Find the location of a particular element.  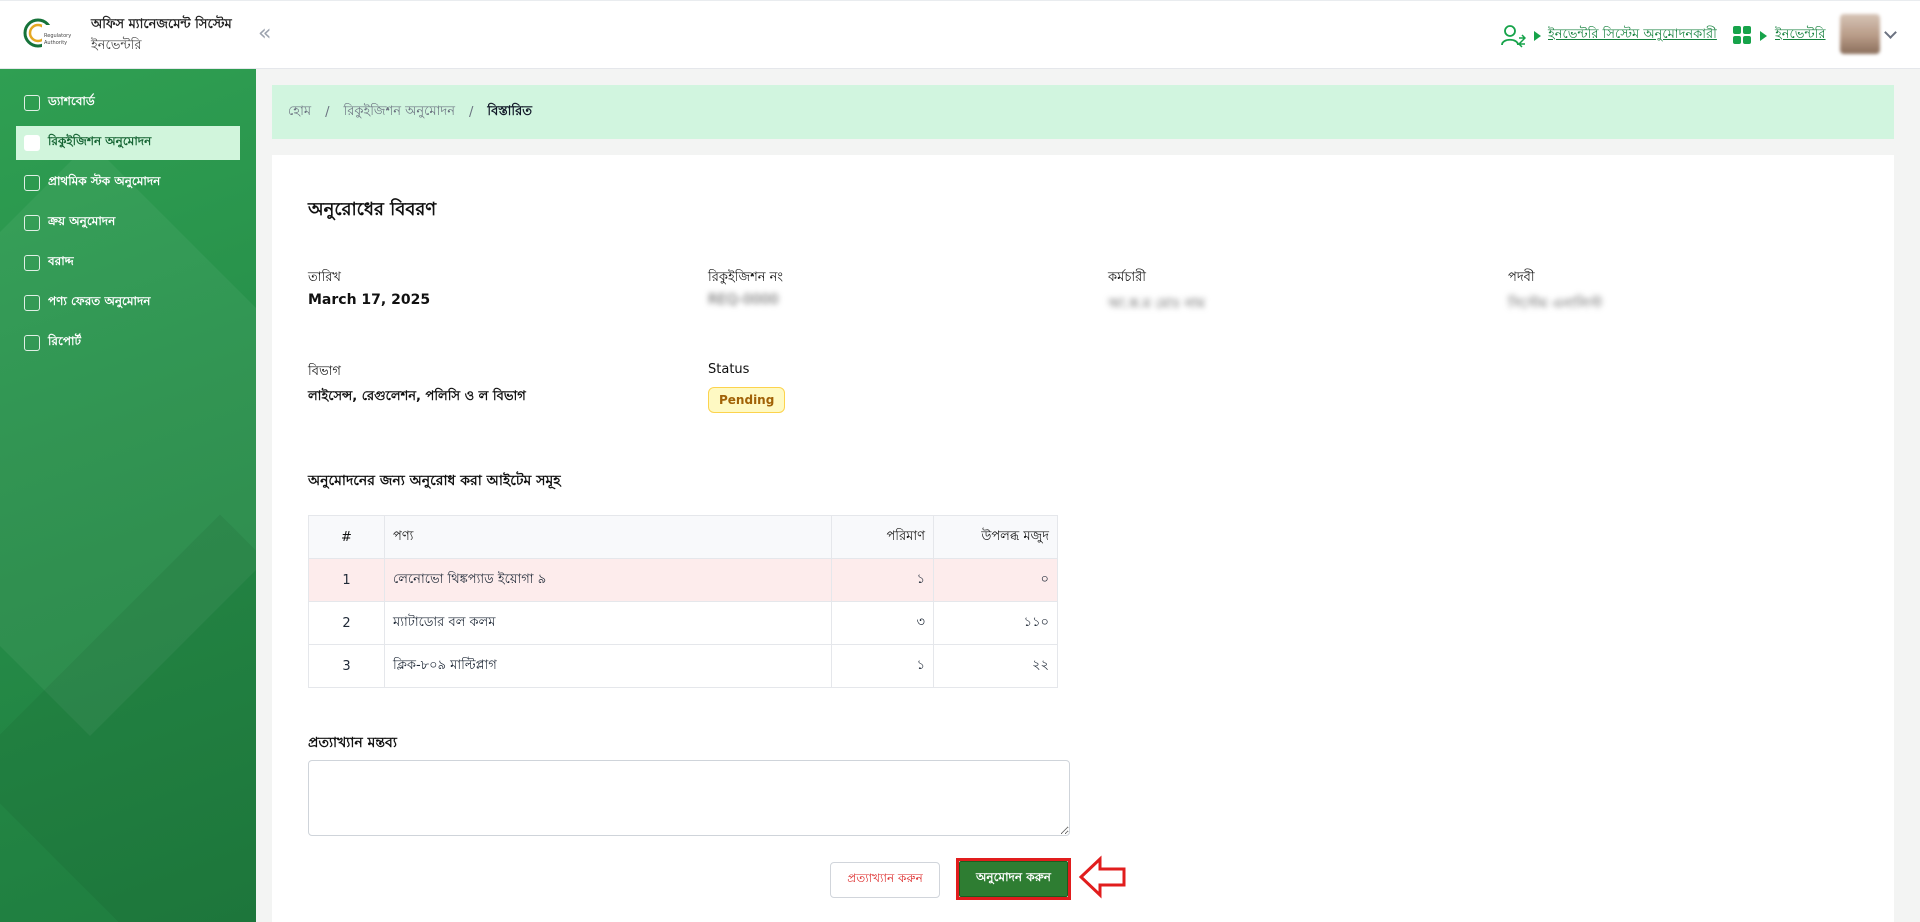

department-value: লাইসেন্স, রেগুলেশন, পলিসি ও ল বিভাগ is located at coordinates (417, 396).